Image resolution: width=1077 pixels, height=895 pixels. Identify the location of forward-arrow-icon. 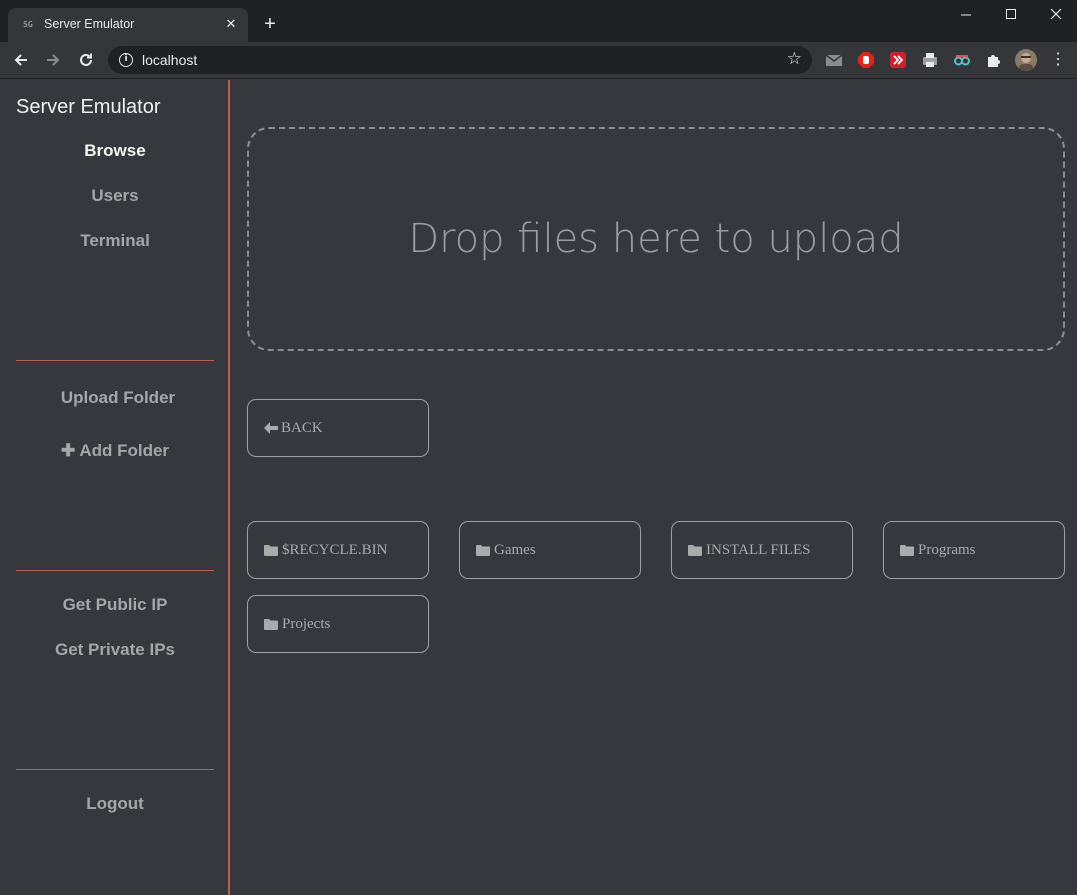
(53, 60).